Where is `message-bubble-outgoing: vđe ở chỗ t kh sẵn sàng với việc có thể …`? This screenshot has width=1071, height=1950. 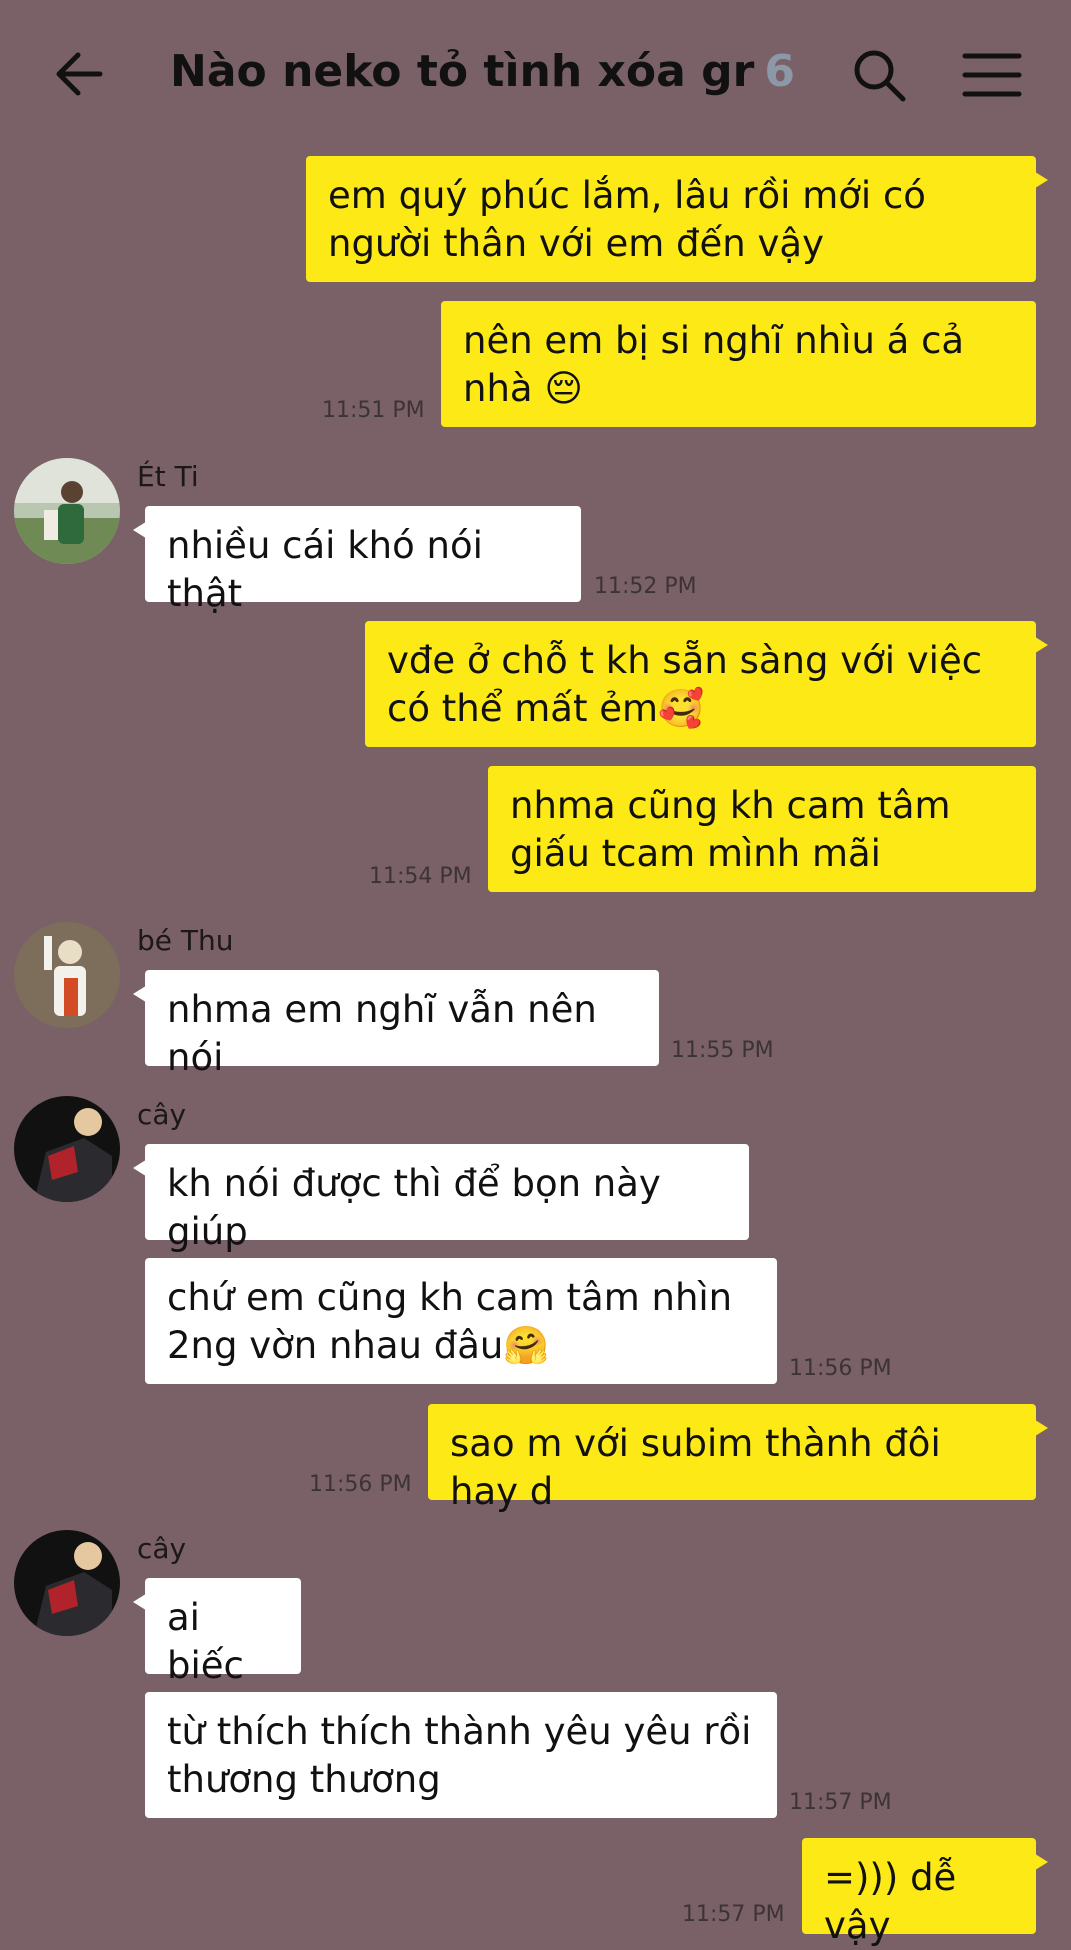 message-bubble-outgoing: vđe ở chỗ t kh sẵn sàng với việc có thể … is located at coordinates (706, 684).